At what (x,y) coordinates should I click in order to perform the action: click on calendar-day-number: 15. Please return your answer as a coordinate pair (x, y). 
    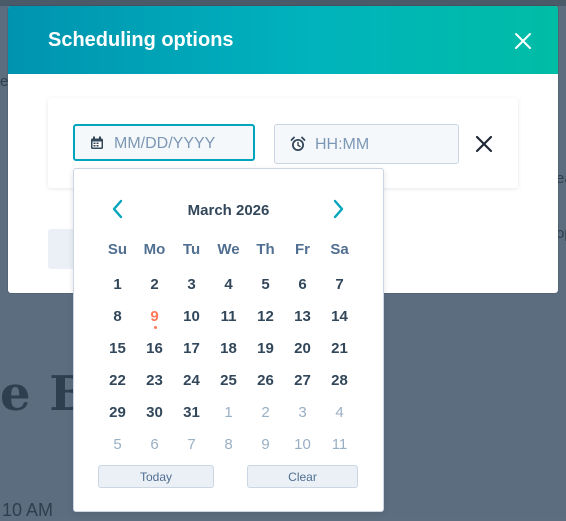
    Looking at the image, I should click on (117, 348).